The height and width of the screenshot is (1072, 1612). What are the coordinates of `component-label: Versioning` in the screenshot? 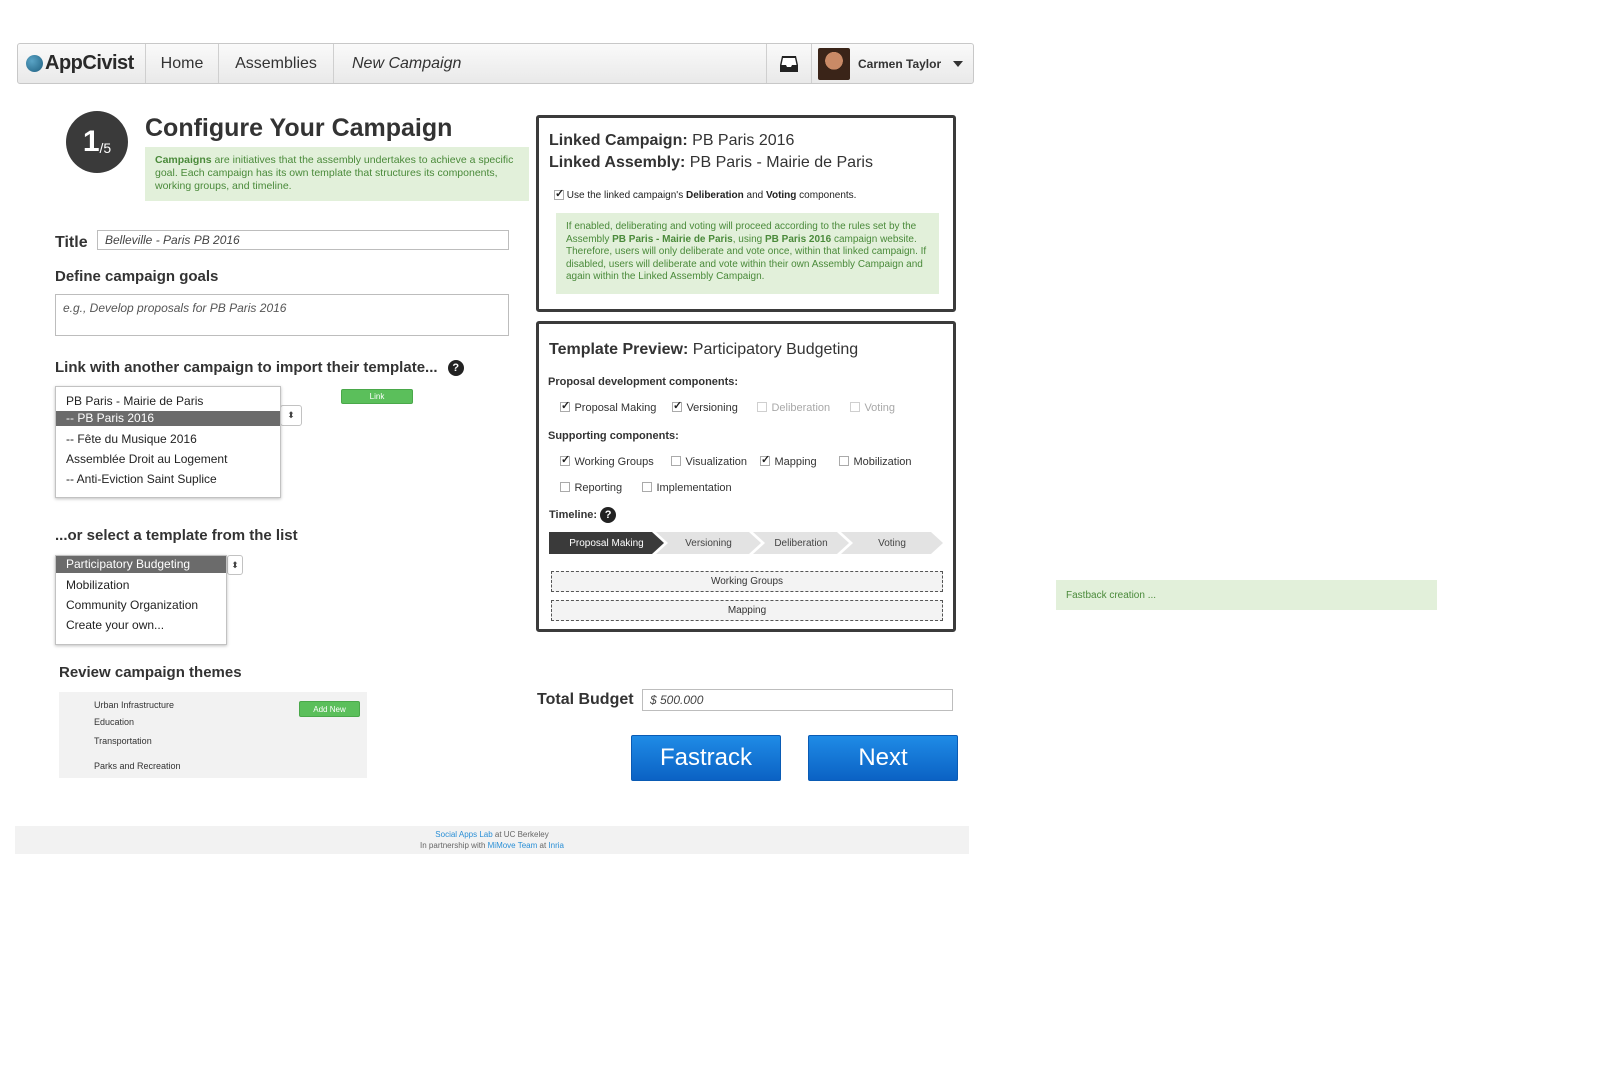 It's located at (712, 408).